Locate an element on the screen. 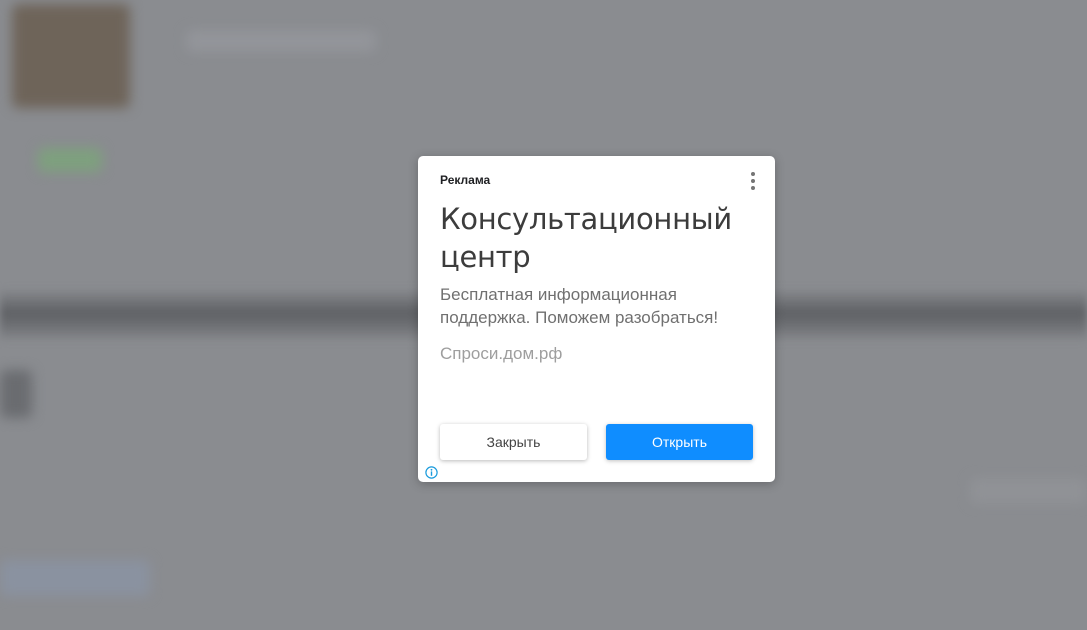  close-button: Закрыть is located at coordinates (513, 442).